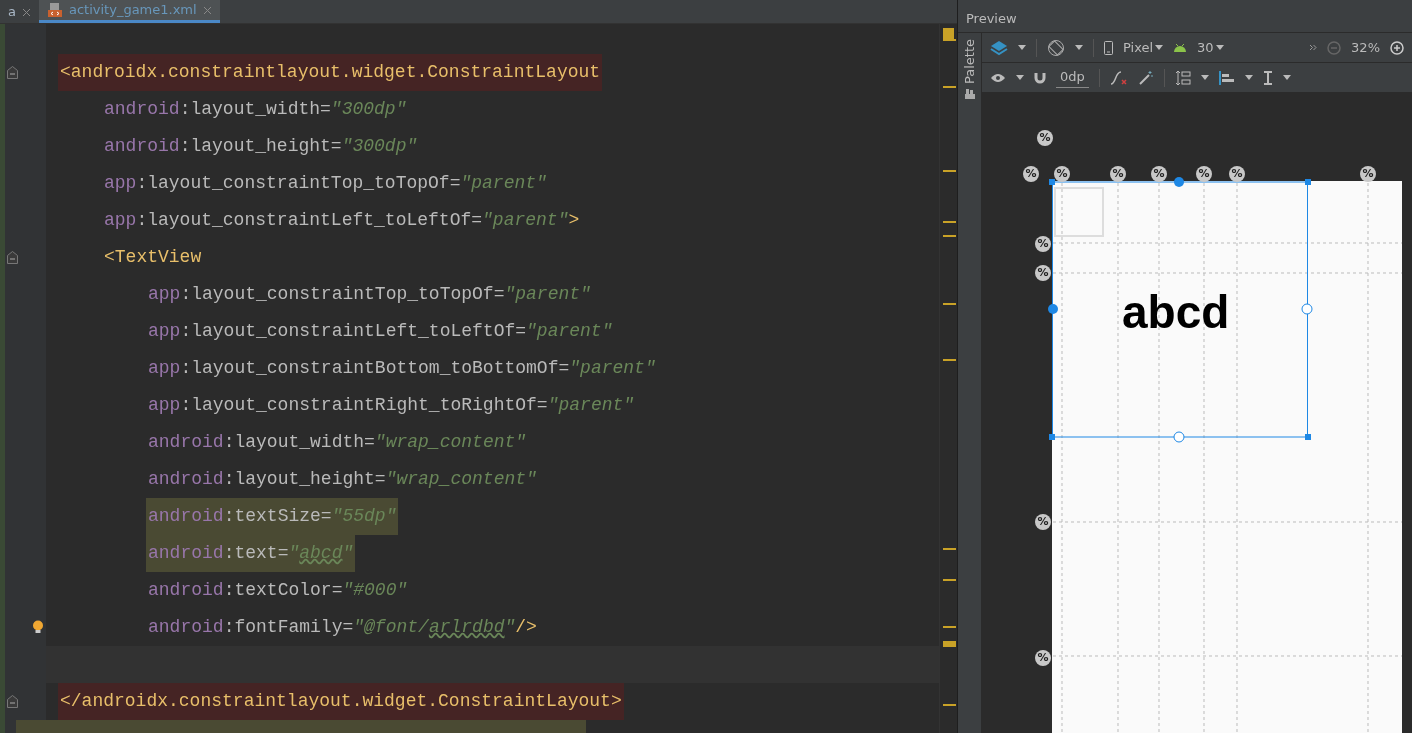 Image resolution: width=1412 pixels, height=733 pixels. Describe the element at coordinates (153, 257) in the screenshot. I see `code-line: <TextView` at that location.